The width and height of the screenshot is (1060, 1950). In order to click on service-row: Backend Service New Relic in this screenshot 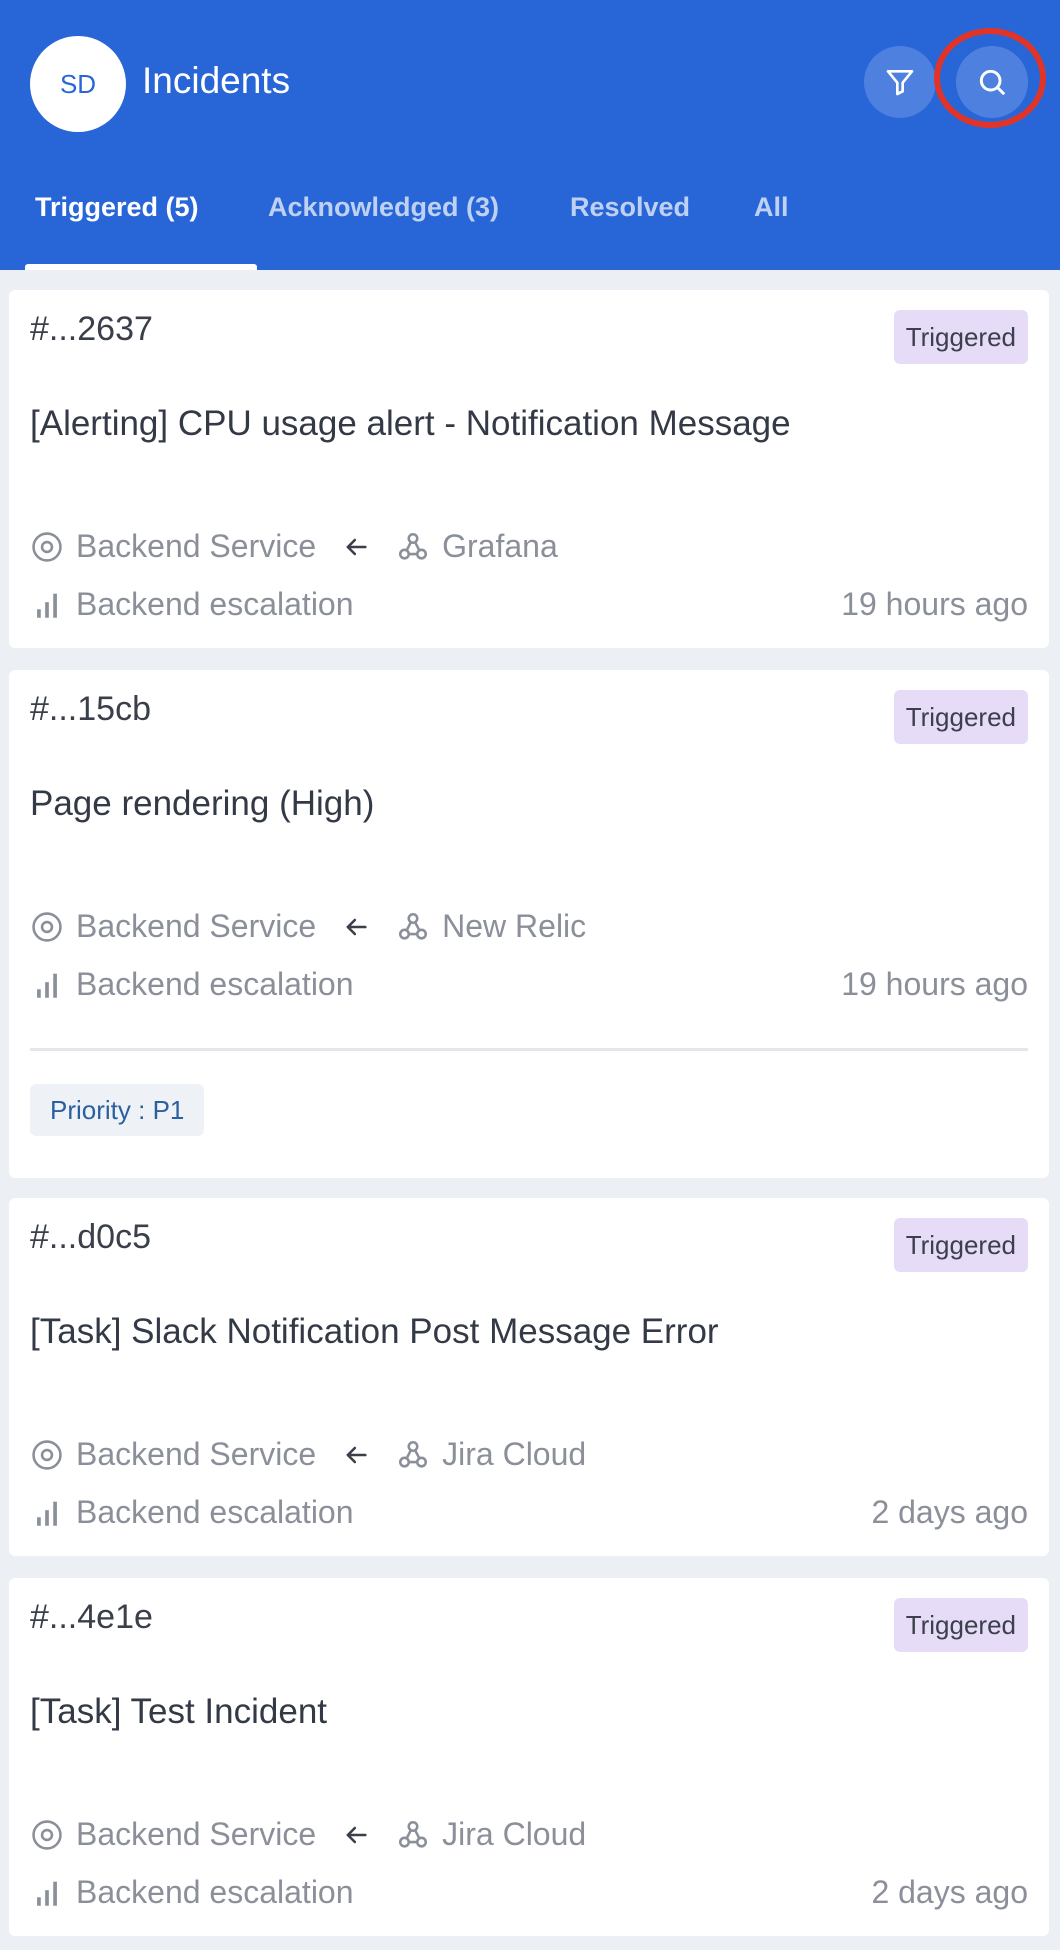, I will do `click(308, 926)`.